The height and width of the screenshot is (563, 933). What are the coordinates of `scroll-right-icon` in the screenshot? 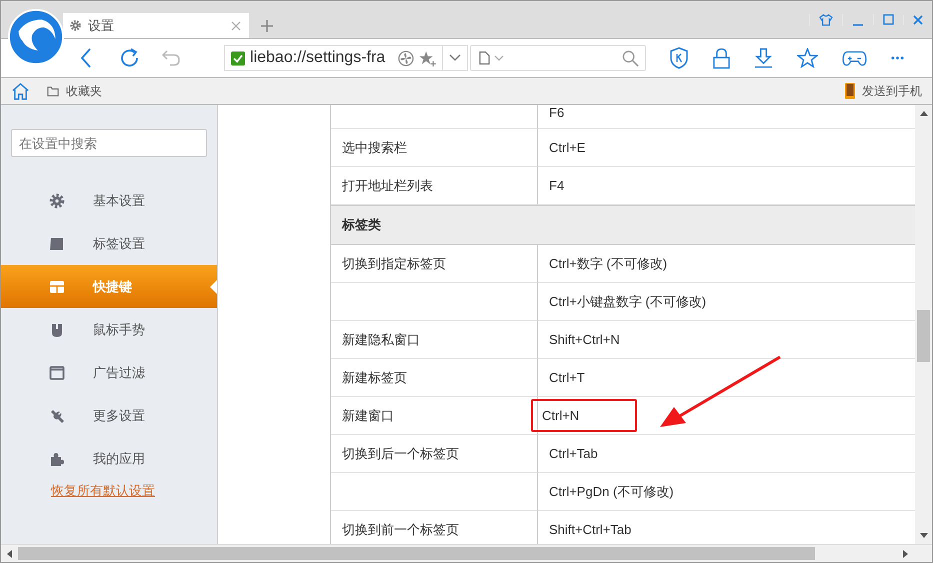 It's located at (905, 554).